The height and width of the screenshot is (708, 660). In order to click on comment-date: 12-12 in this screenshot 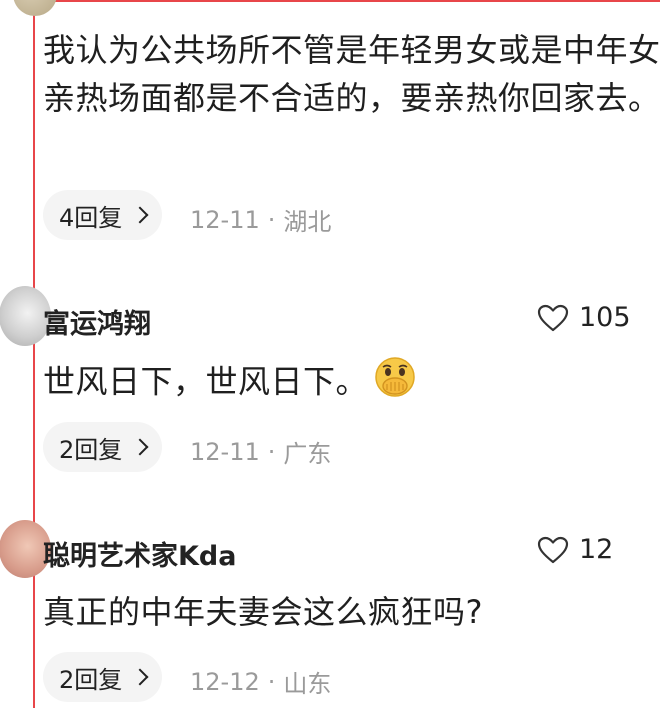, I will do `click(225, 681)`.